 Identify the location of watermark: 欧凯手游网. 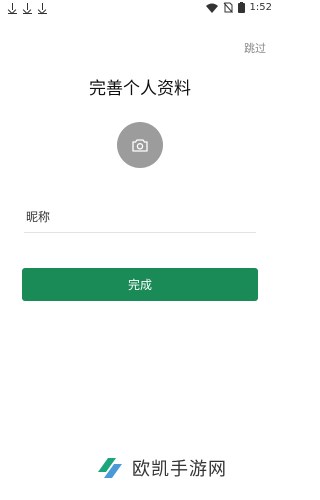
(179, 468).